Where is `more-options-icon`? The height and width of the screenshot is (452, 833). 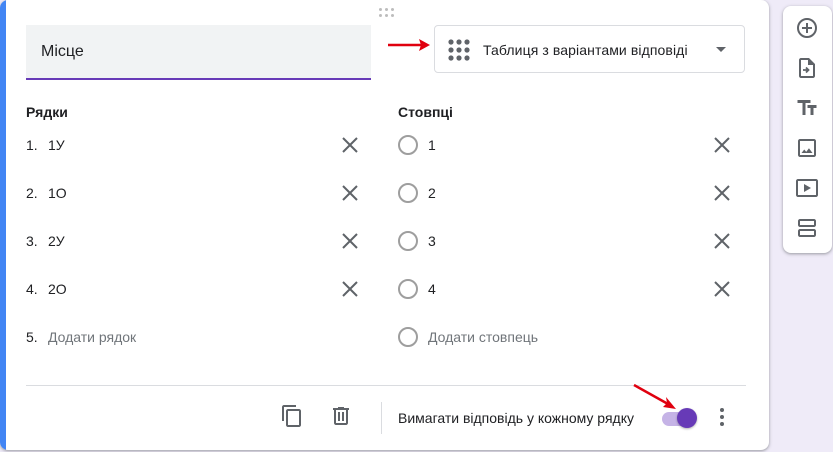
more-options-icon is located at coordinates (722, 417).